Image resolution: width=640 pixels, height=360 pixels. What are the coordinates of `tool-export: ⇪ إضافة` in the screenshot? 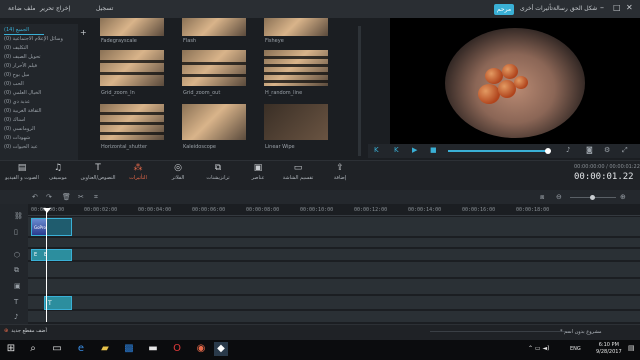 It's located at (340, 172).